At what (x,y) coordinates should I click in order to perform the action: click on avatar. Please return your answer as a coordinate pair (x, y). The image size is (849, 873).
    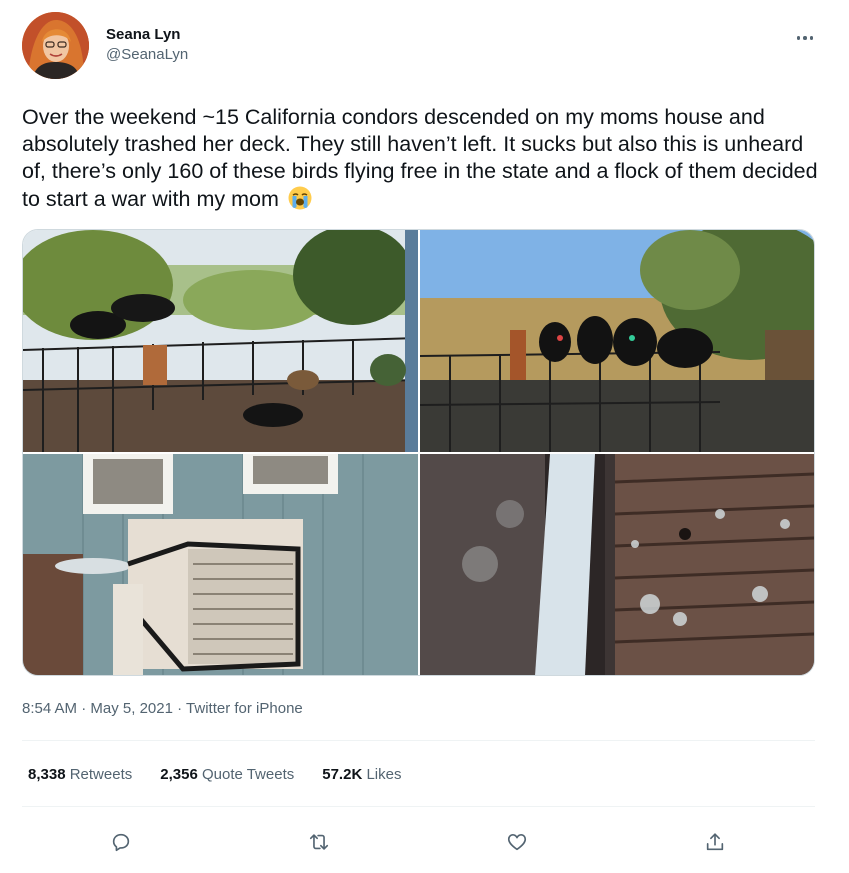
    Looking at the image, I should click on (55, 45).